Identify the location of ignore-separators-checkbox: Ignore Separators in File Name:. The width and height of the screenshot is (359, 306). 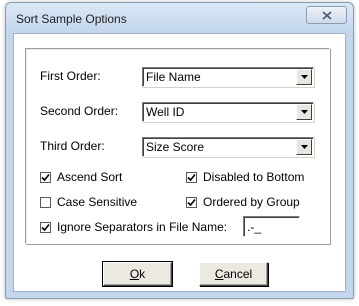
(133, 227).